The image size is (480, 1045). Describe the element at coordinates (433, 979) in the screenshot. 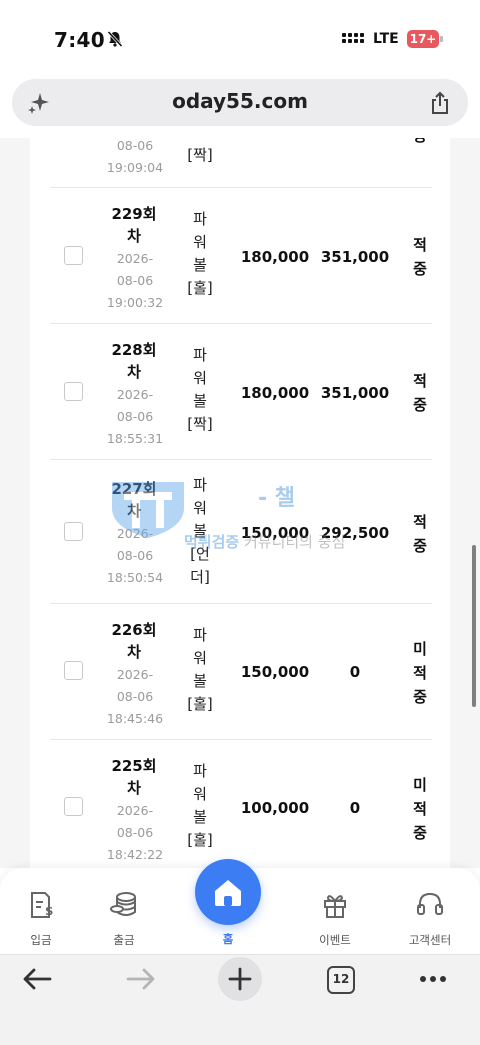

I see `more-options-icon` at that location.